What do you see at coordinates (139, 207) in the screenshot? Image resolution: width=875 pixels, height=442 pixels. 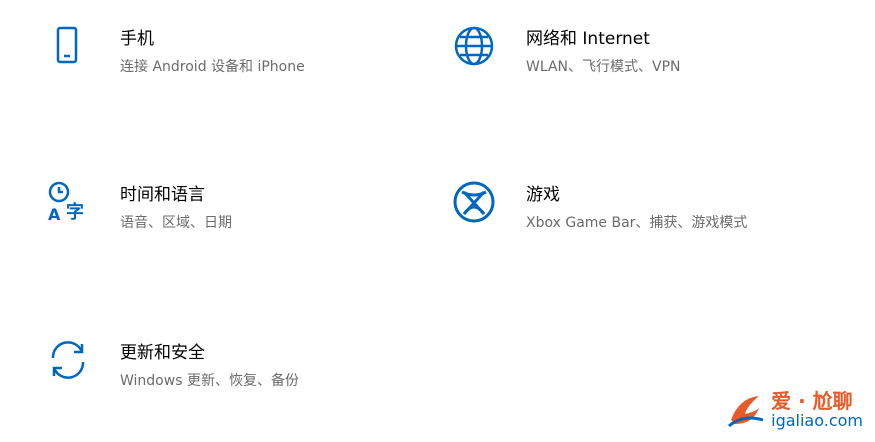 I see `settings-tile-time-language: A 字 时间和语言 语音、区域、日期` at bounding box center [139, 207].